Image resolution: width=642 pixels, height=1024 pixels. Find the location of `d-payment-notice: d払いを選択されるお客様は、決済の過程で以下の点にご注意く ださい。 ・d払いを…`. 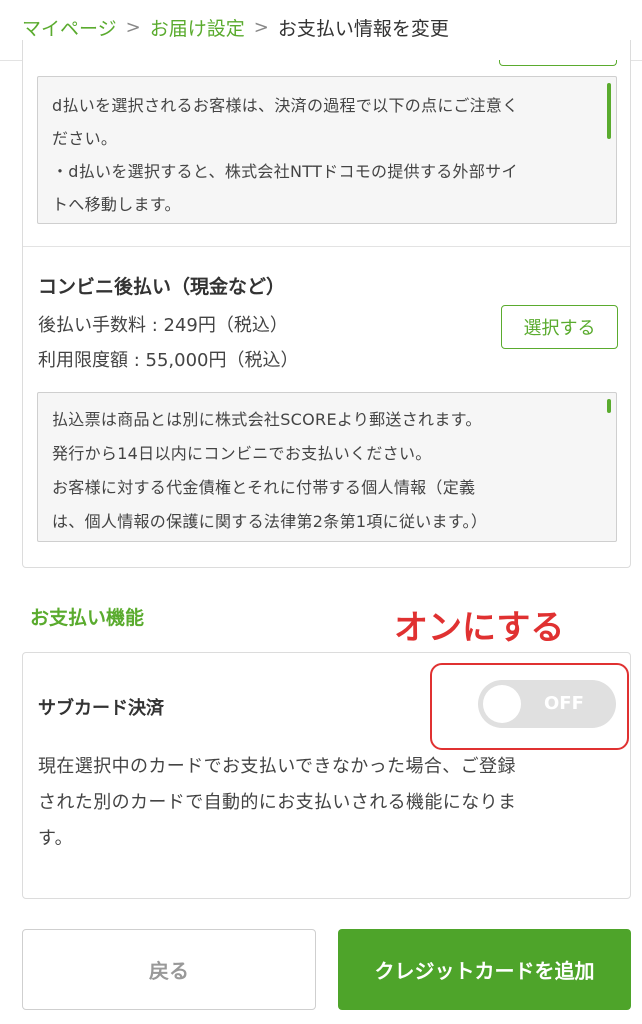

d-payment-notice: d払いを選択されるお客様は、決済の過程で以下の点にご注意く ださい。 ・d払いを… is located at coordinates (327, 150).